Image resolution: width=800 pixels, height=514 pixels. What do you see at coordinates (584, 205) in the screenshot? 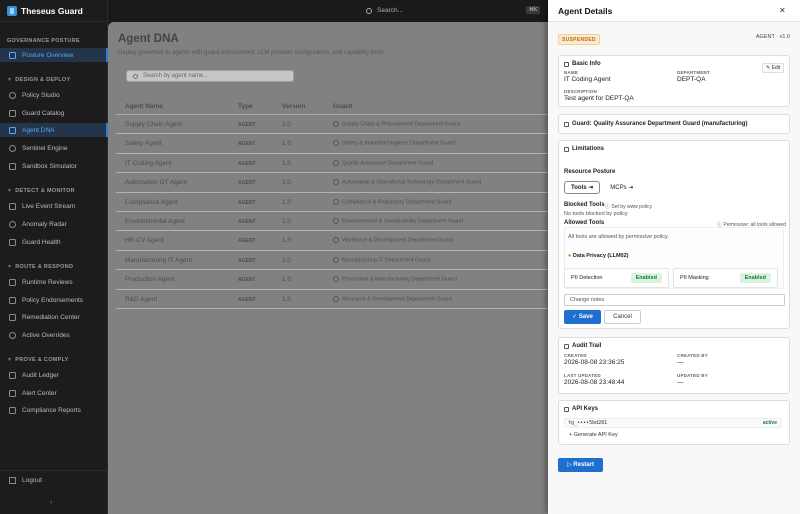
I see `blocked-tools-title: Blocked Tools` at bounding box center [584, 205].